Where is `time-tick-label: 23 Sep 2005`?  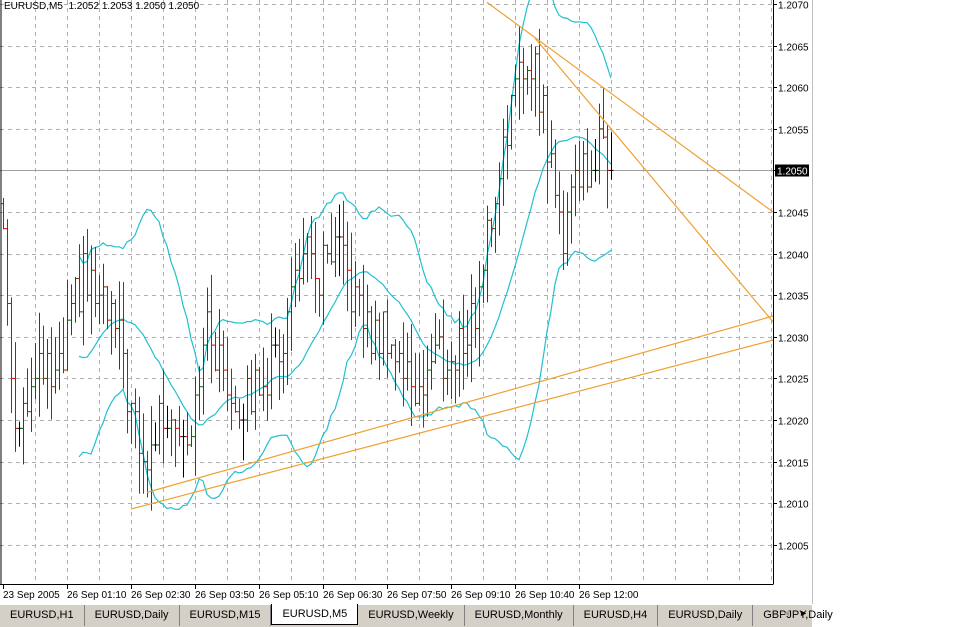 time-tick-label: 23 Sep 2005 is located at coordinates (31, 595).